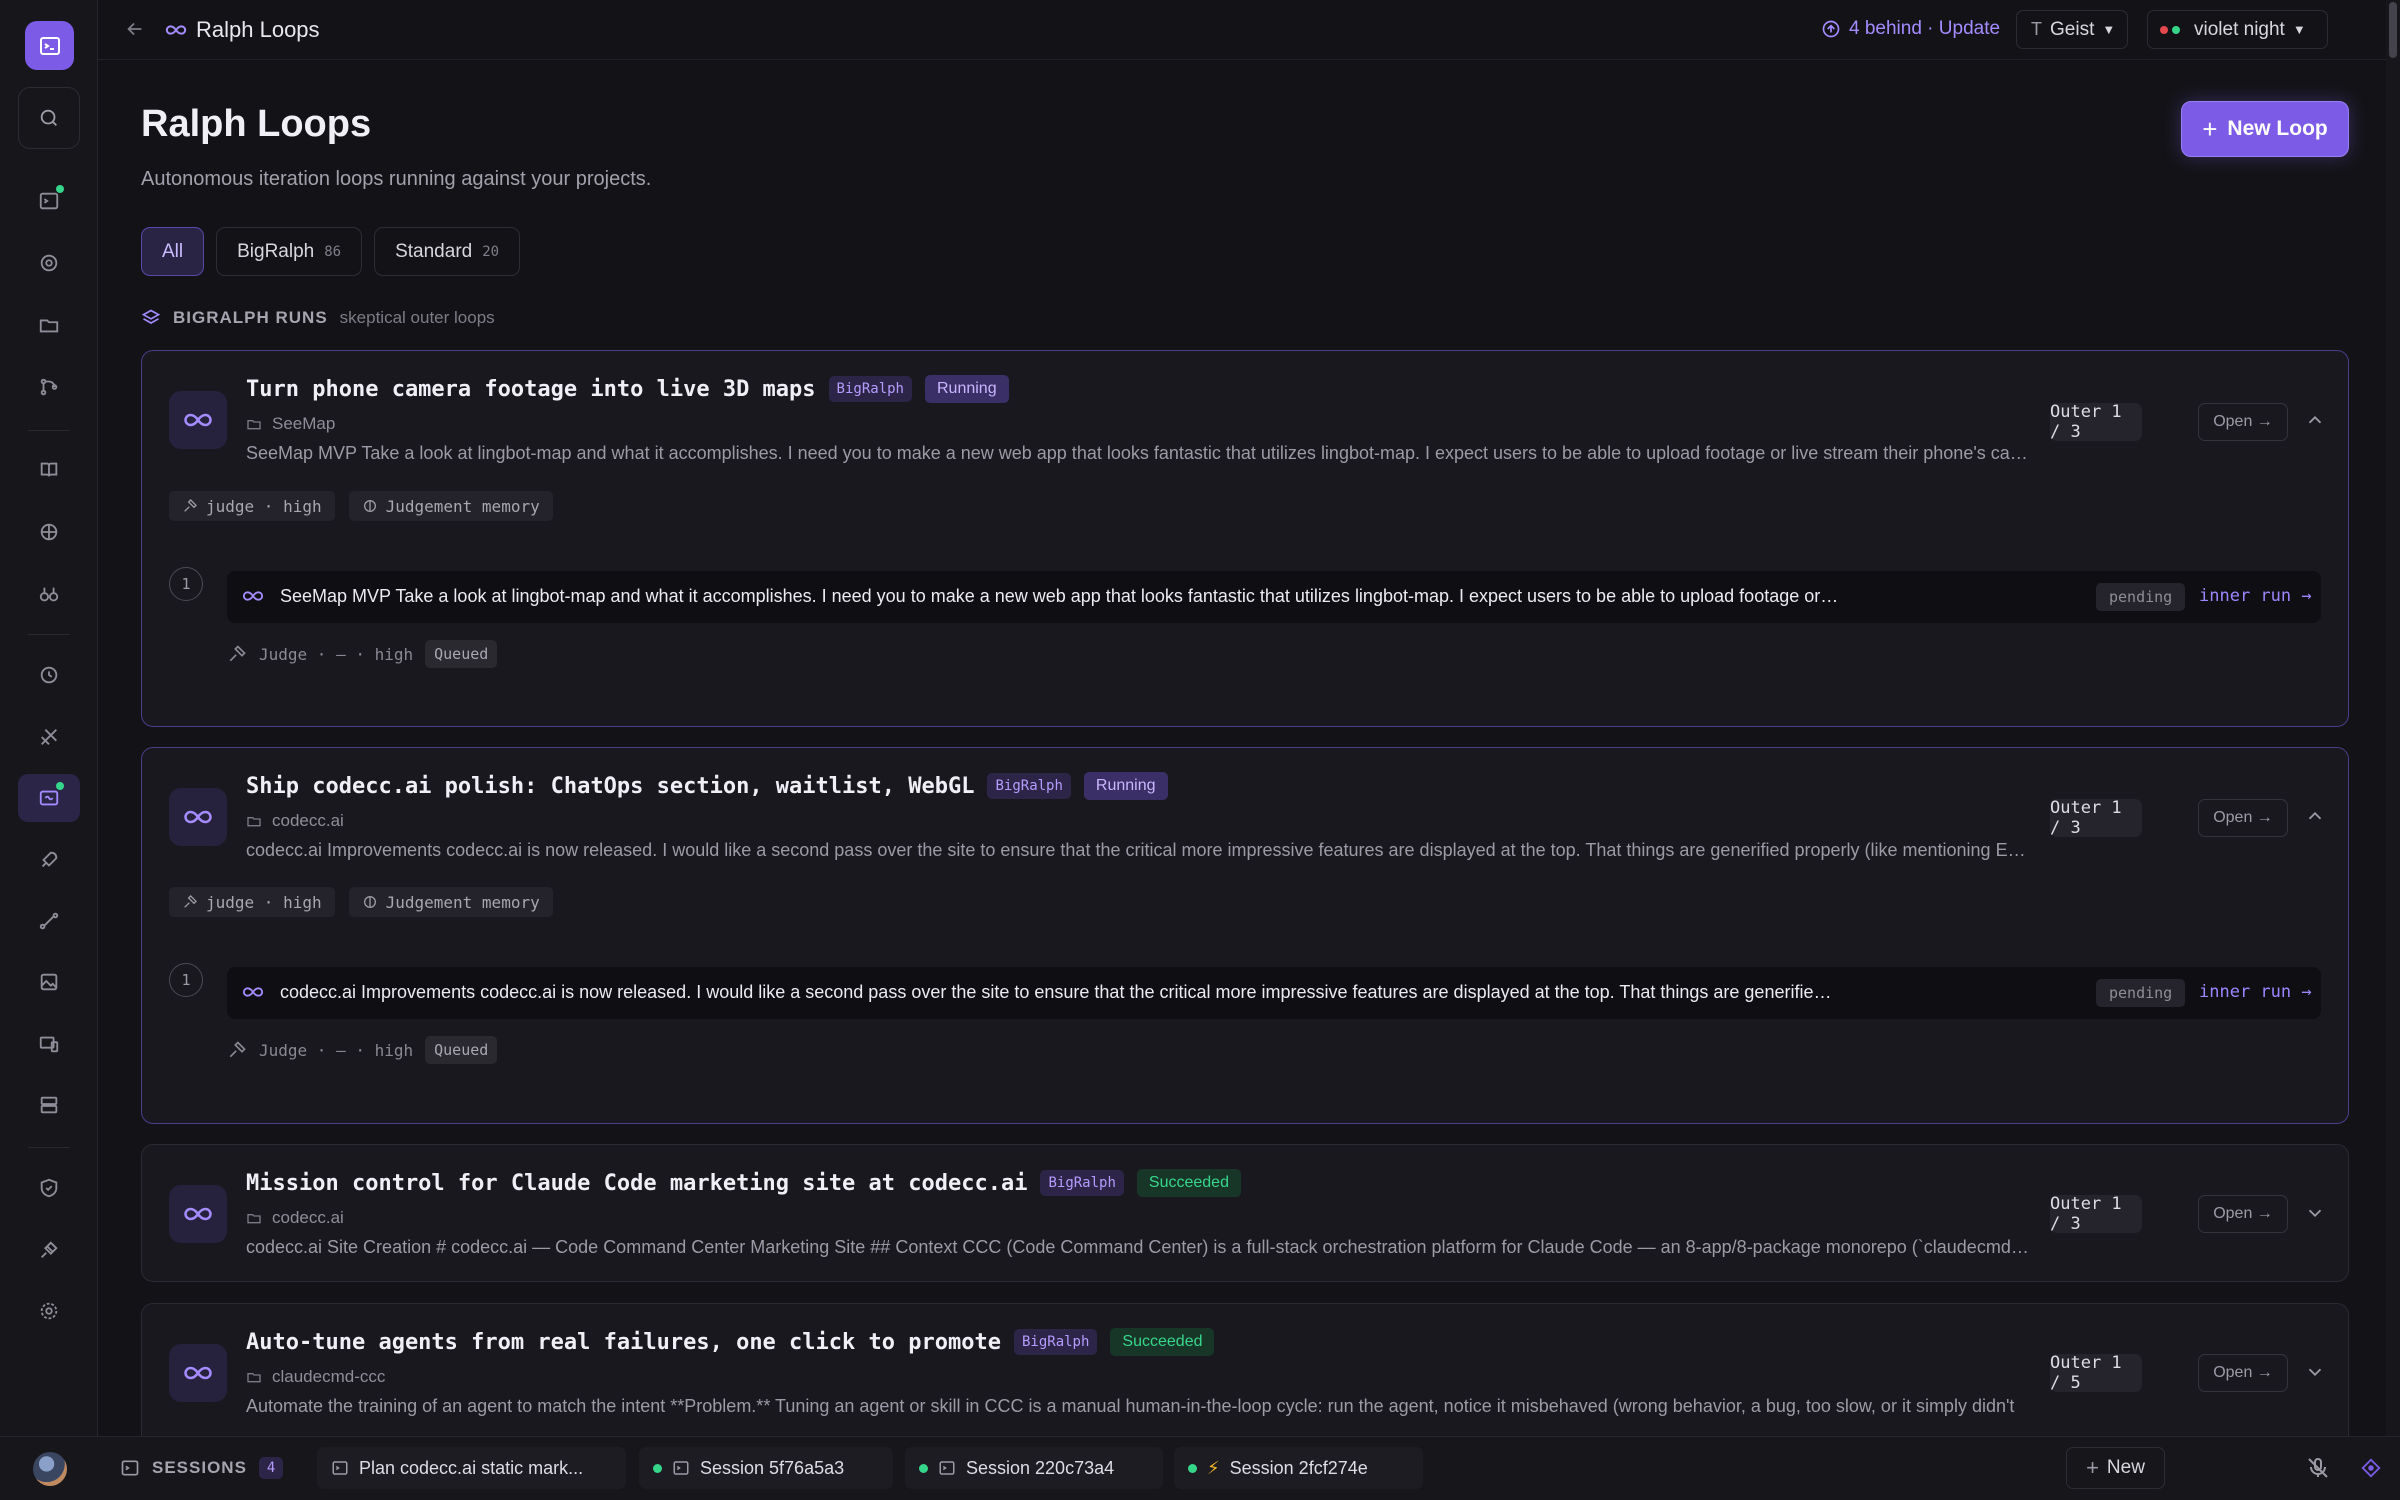 This screenshot has height=1500, width=2400. What do you see at coordinates (49, 532) in the screenshot?
I see `rail-brain-icon` at bounding box center [49, 532].